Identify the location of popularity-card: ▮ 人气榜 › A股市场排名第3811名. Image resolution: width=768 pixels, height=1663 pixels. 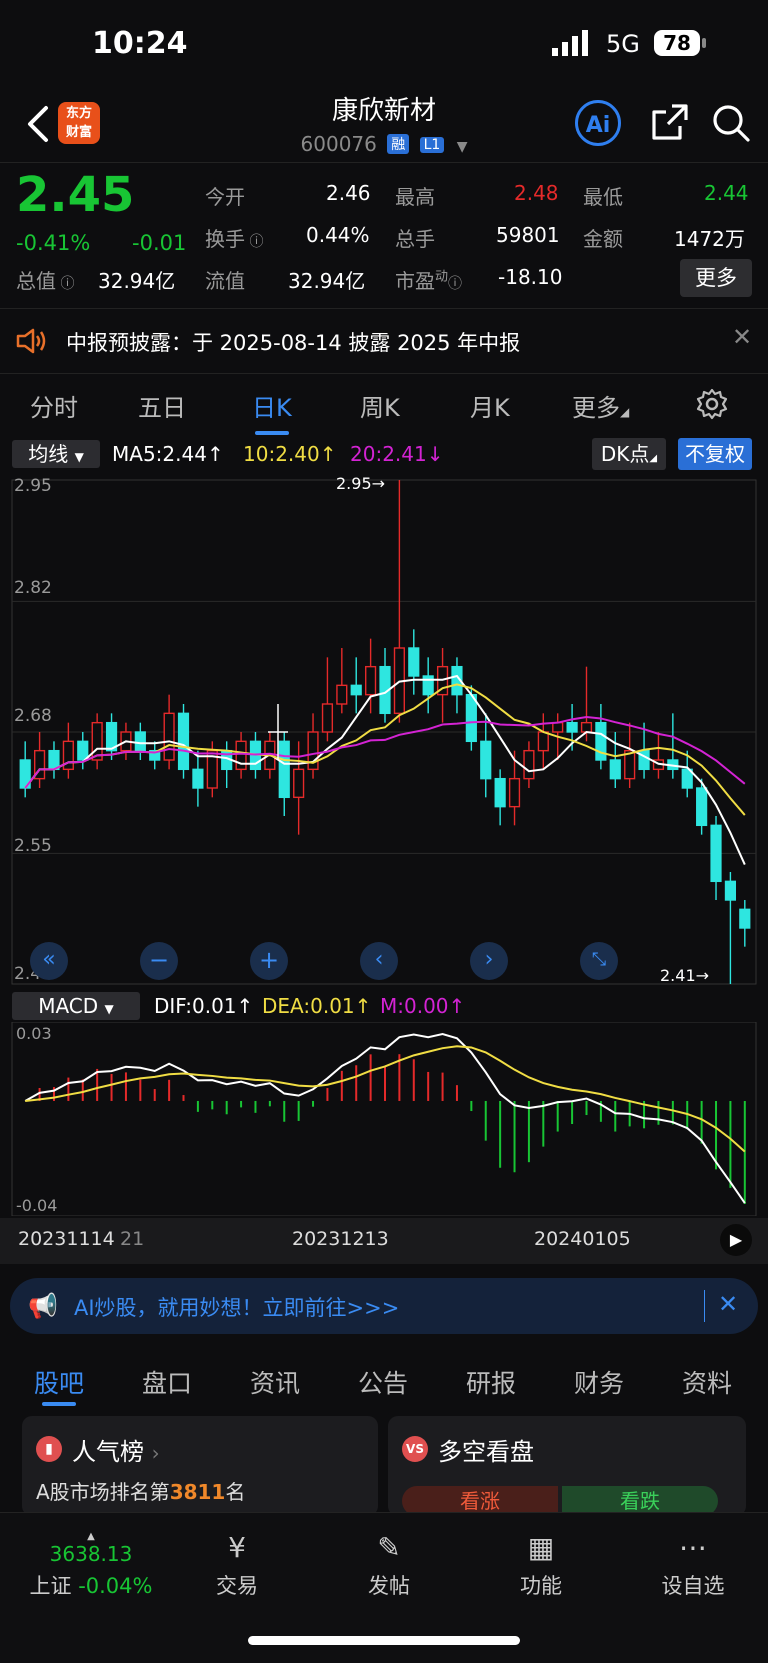
(200, 1466).